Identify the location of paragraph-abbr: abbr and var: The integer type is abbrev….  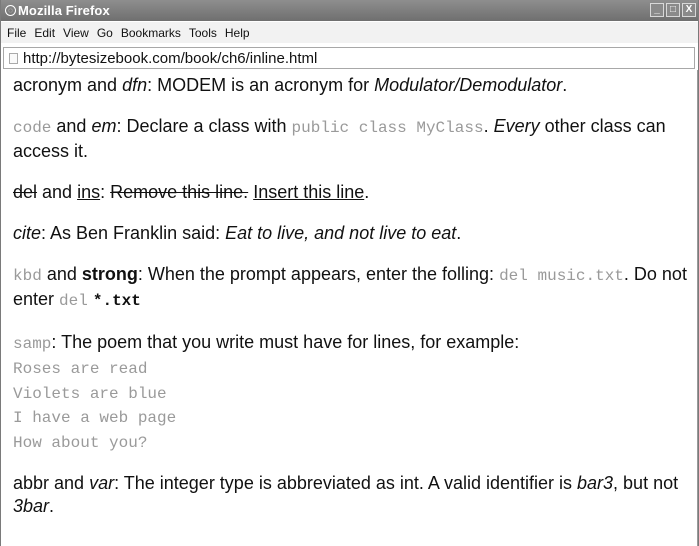
(350, 495).